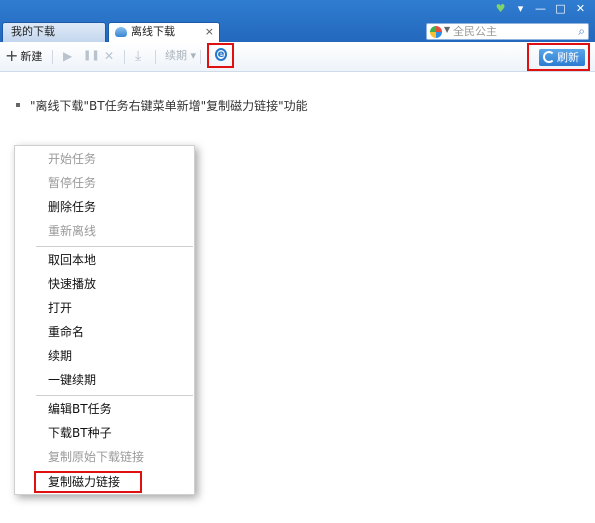 This screenshot has height=523, width=595. Describe the element at coordinates (562, 57) in the screenshot. I see `refresh-button: 刷新` at that location.